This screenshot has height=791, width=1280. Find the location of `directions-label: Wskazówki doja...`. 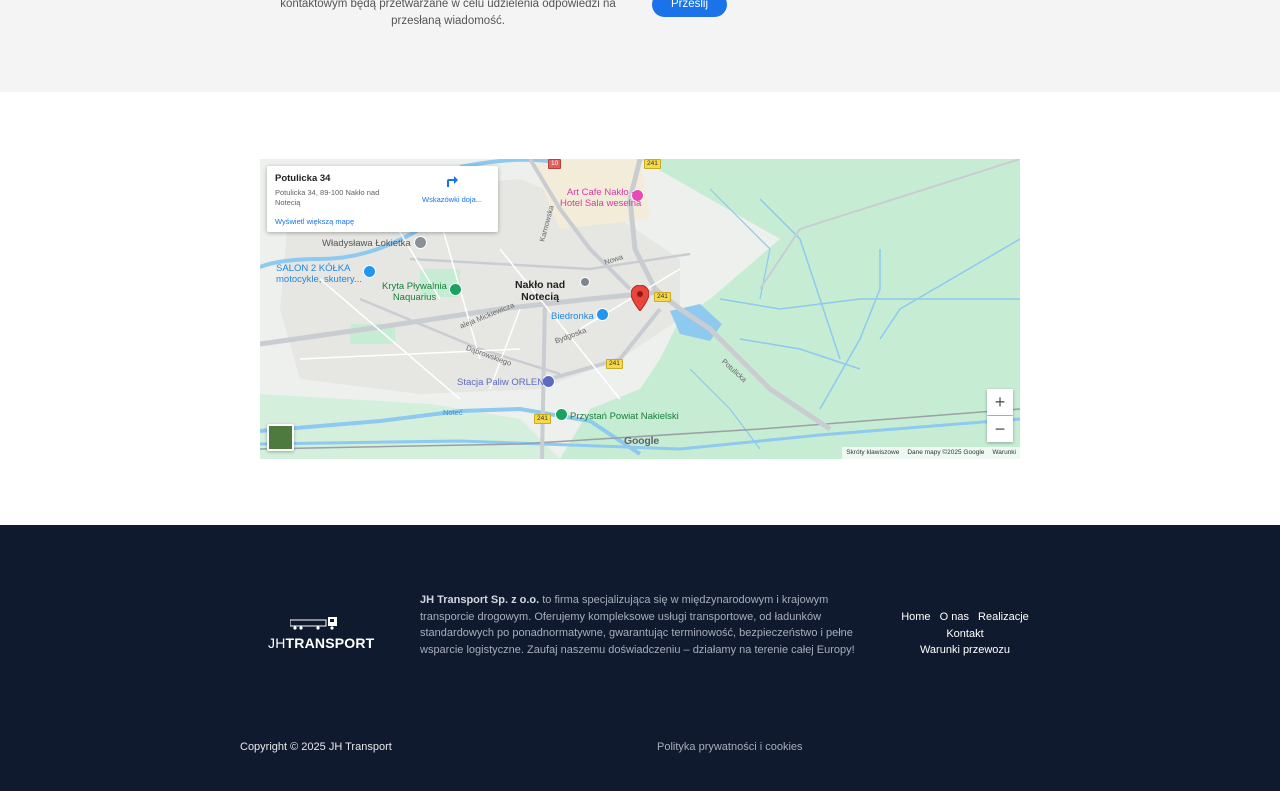

directions-label: Wskazówki doja... is located at coordinates (452, 199).